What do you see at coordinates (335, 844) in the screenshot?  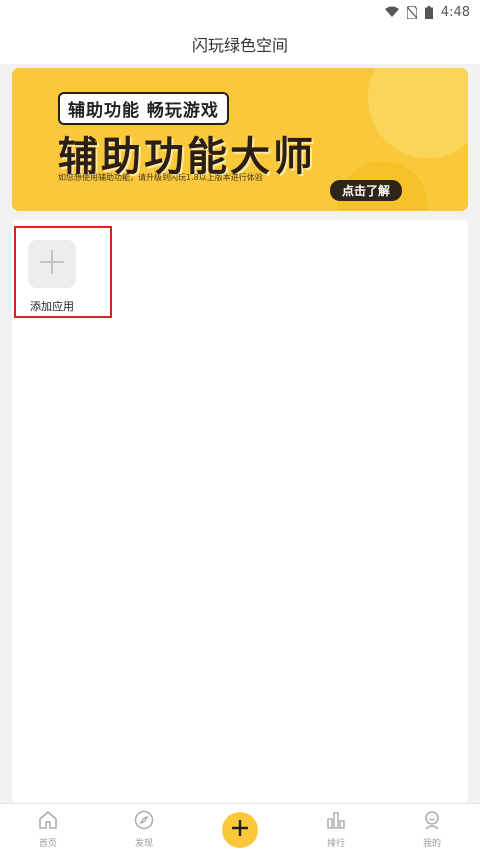 I see `nav-ranking-label: 排行` at bounding box center [335, 844].